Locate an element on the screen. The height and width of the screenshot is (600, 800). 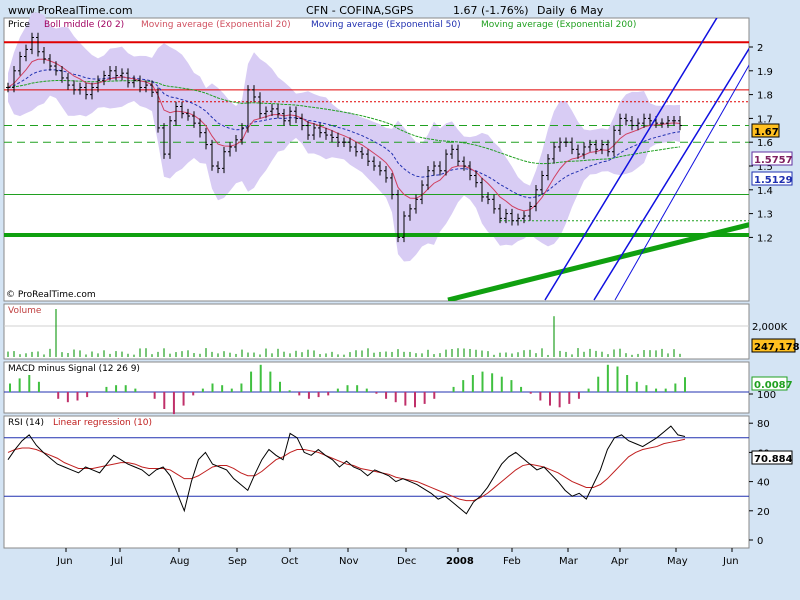
rsi-tick-label: 100 is located at coordinates (766, 395).